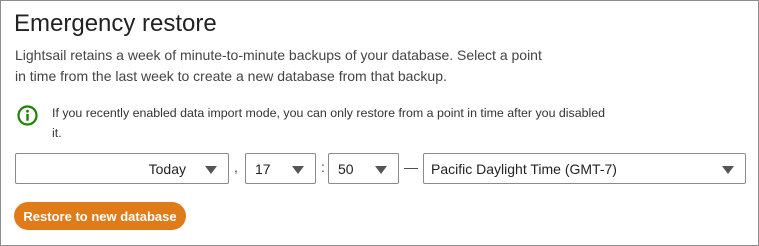  I want to click on info-circle-icon, so click(27, 115).